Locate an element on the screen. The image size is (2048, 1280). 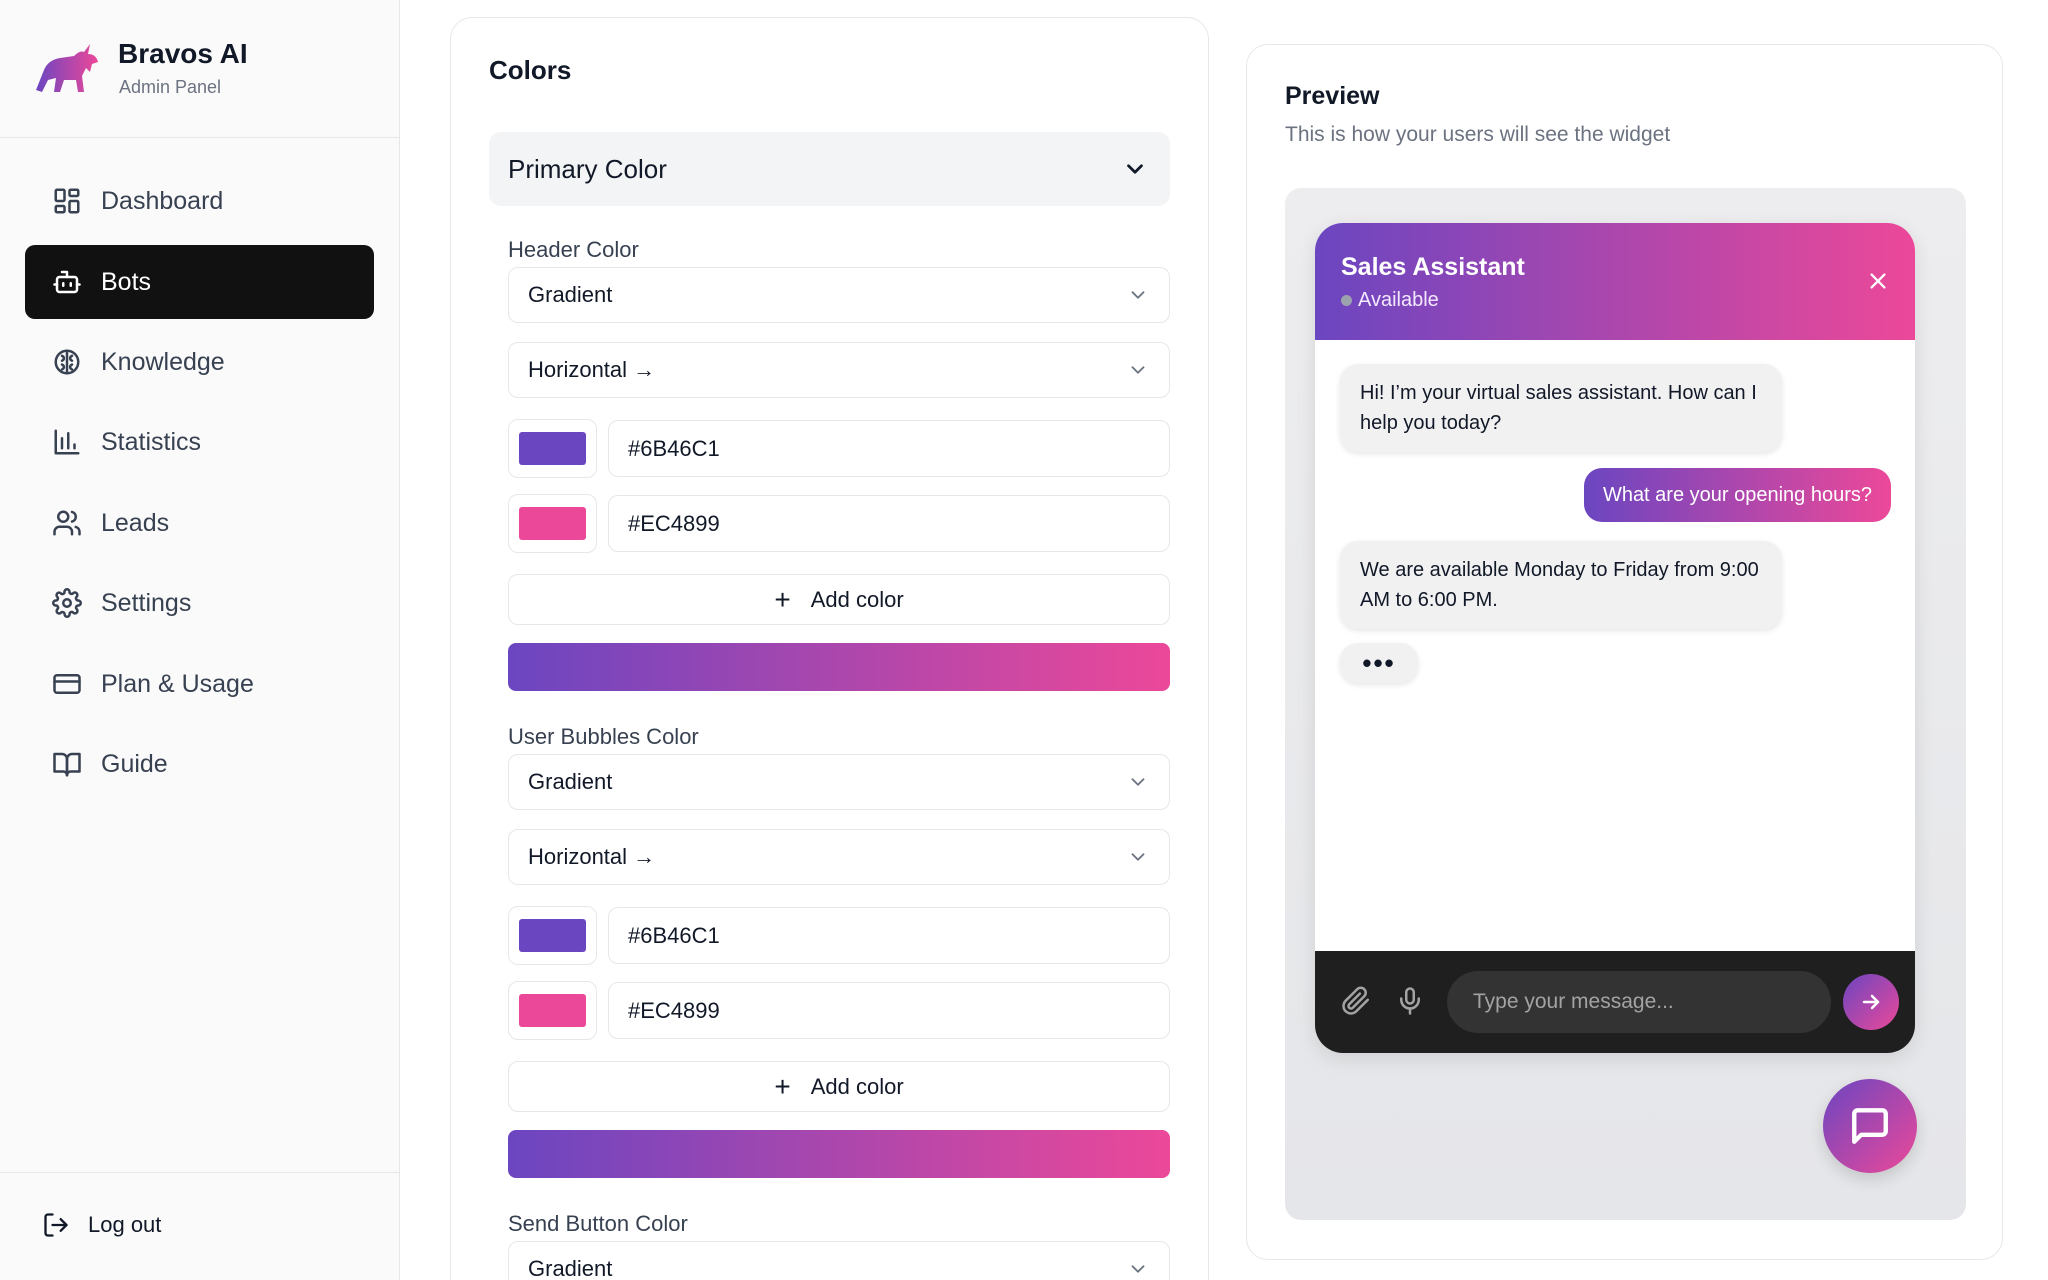
arrow-right-icon is located at coordinates (1871, 1002).